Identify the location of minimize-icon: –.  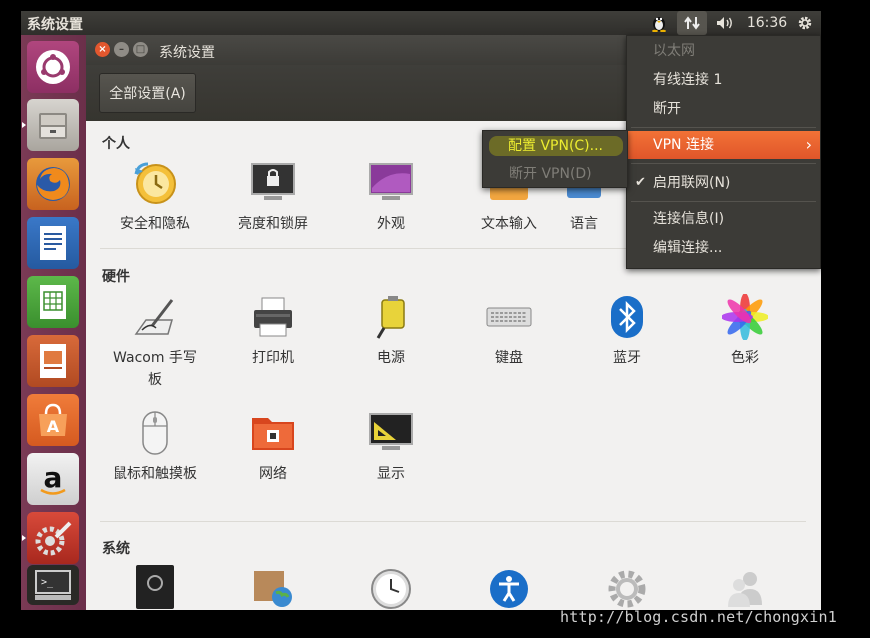
(121, 49).